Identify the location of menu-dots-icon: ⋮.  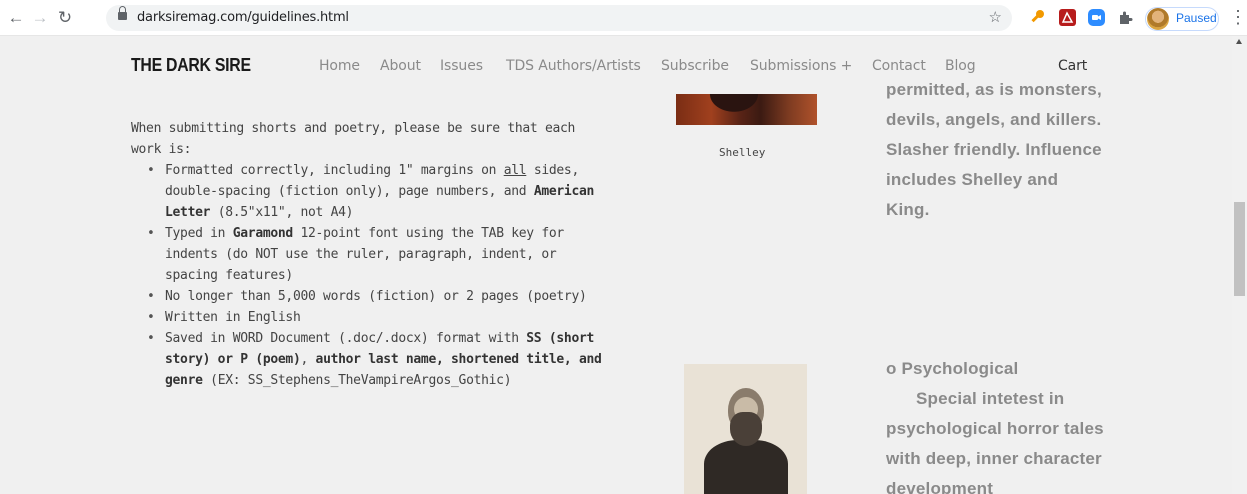
(1238, 17).